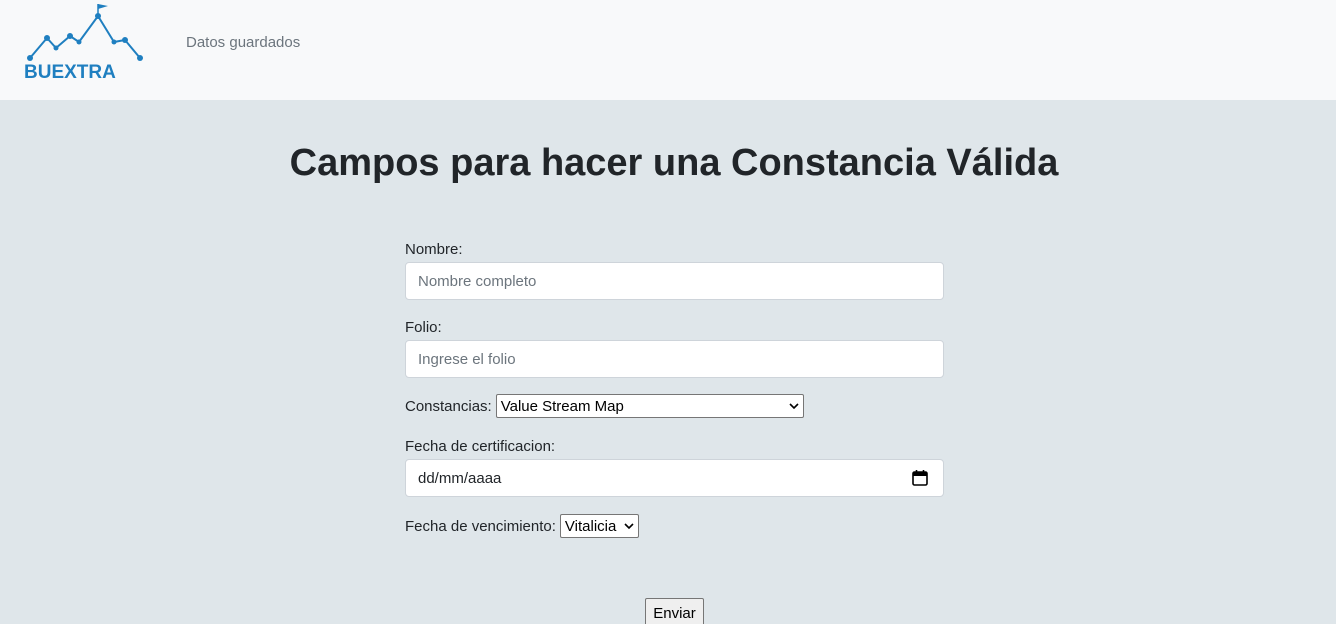 The width and height of the screenshot is (1336, 624). Describe the element at coordinates (448, 406) in the screenshot. I see `constancias-label: Constancias:` at that location.